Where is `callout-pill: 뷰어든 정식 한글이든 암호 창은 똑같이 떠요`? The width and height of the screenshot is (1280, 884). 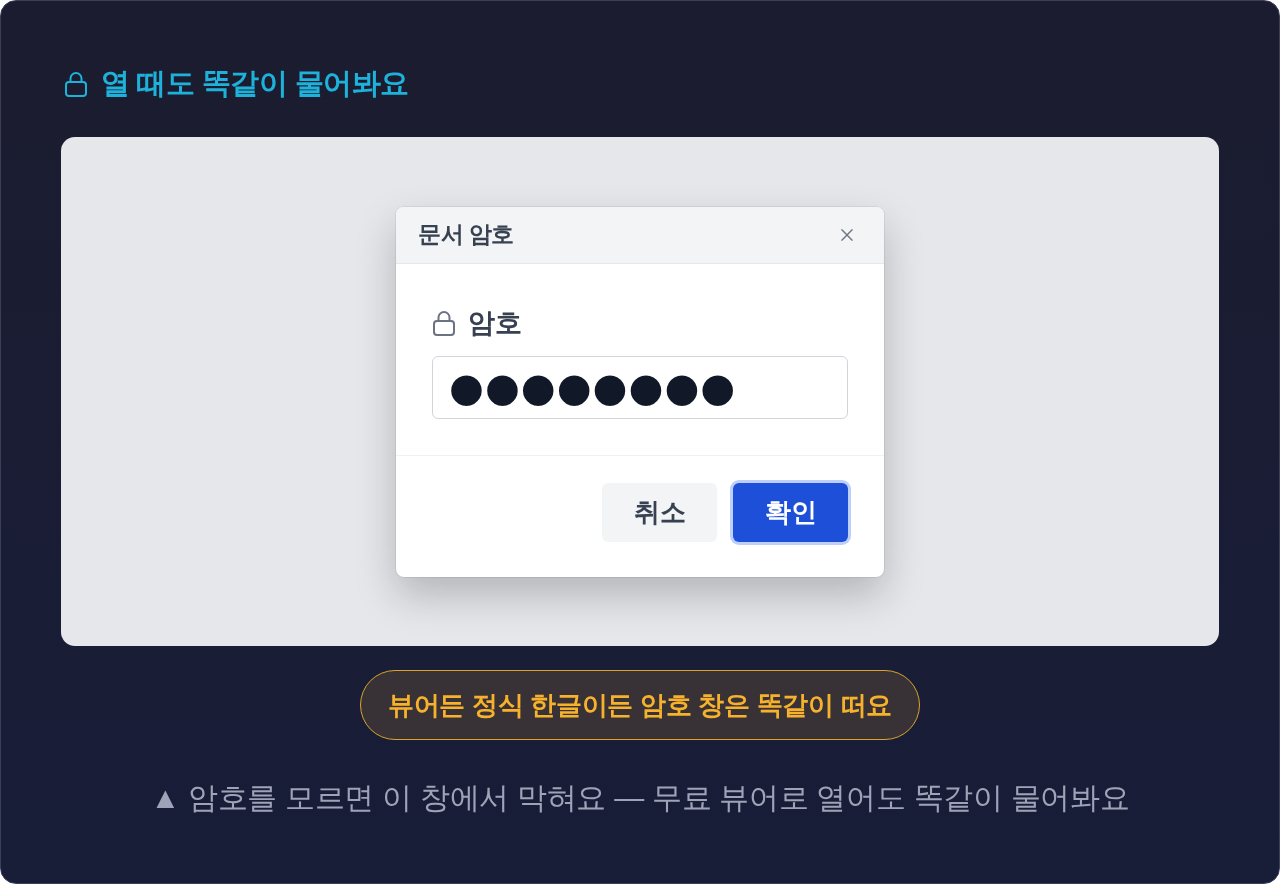
callout-pill: 뷰어든 정식 한글이든 암호 창은 똑같이 떠요 is located at coordinates (640, 705).